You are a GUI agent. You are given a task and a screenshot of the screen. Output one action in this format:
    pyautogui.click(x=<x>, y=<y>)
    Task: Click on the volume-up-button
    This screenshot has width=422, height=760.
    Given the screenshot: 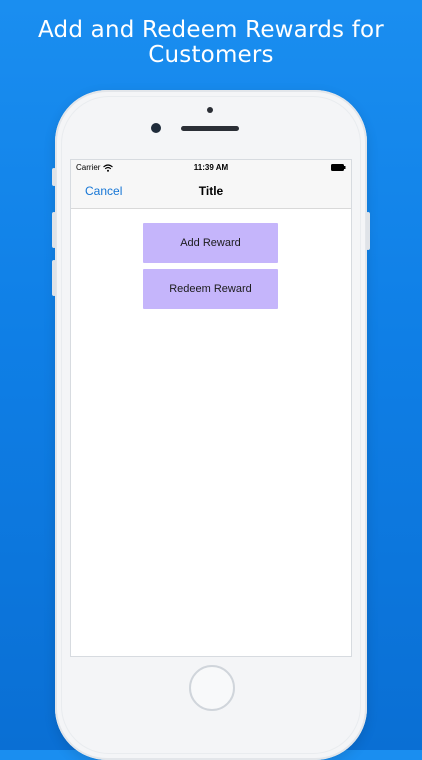 What is the action you would take?
    pyautogui.click(x=54, y=230)
    